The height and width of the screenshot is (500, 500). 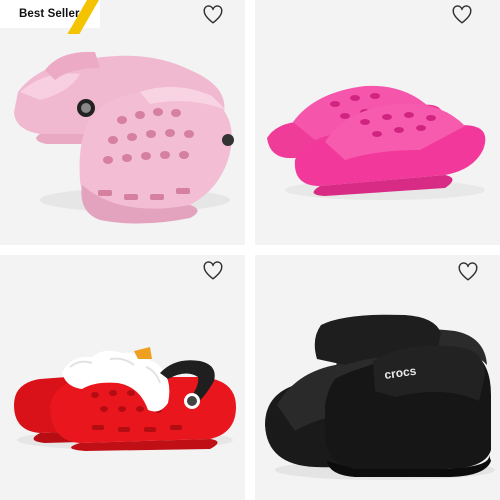 What do you see at coordinates (49, 14) in the screenshot?
I see `badge-label: Best Seller` at bounding box center [49, 14].